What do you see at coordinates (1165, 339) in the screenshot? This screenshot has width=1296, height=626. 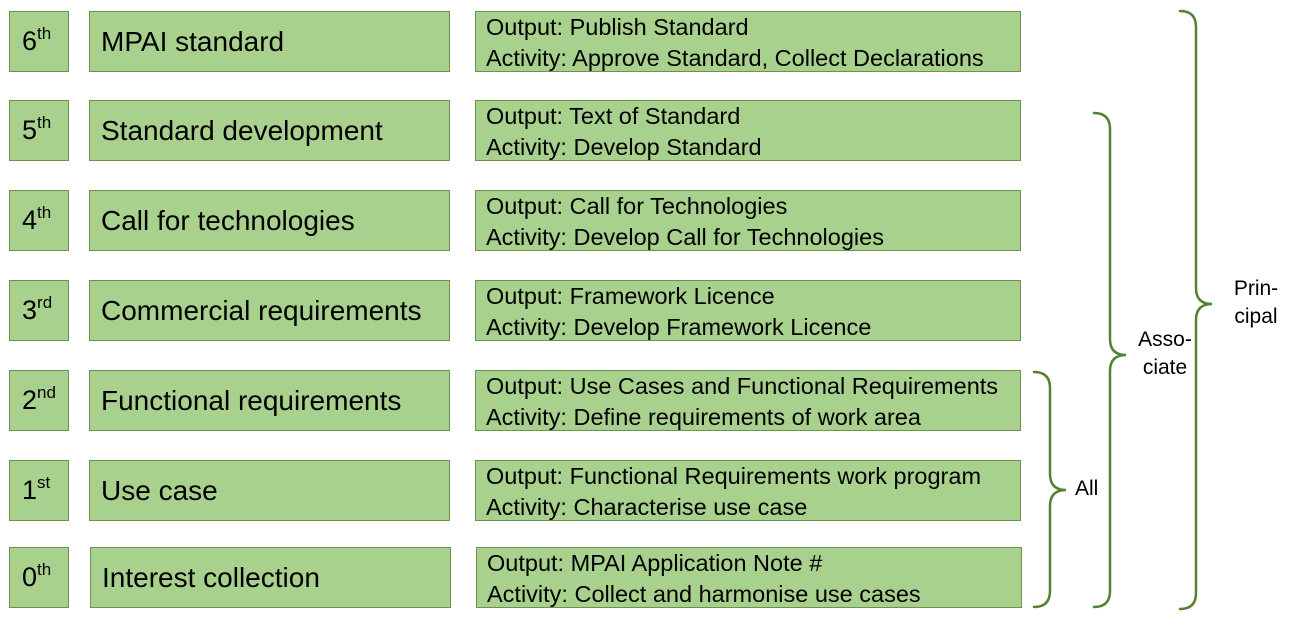 I see `brace-associate-label-line1: Asso-` at bounding box center [1165, 339].